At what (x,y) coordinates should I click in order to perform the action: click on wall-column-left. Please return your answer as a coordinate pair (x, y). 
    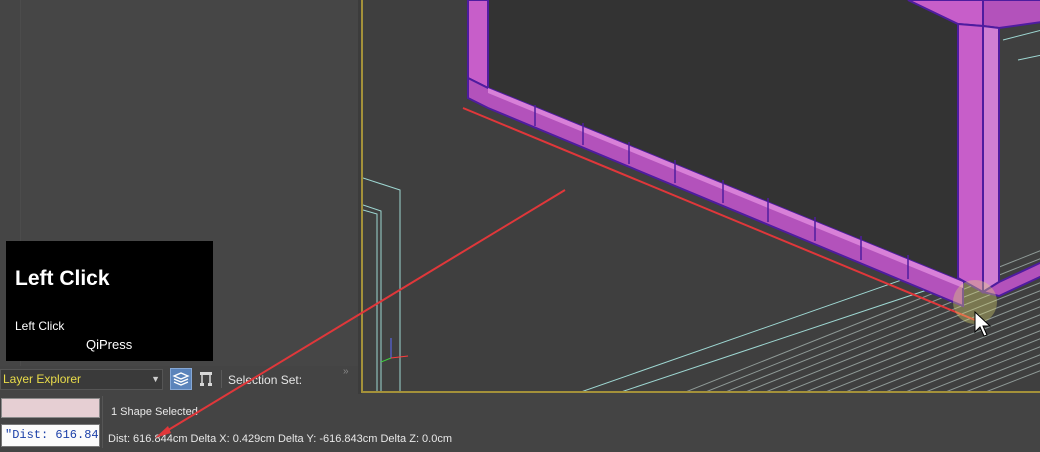
    Looking at the image, I should click on (478, 45).